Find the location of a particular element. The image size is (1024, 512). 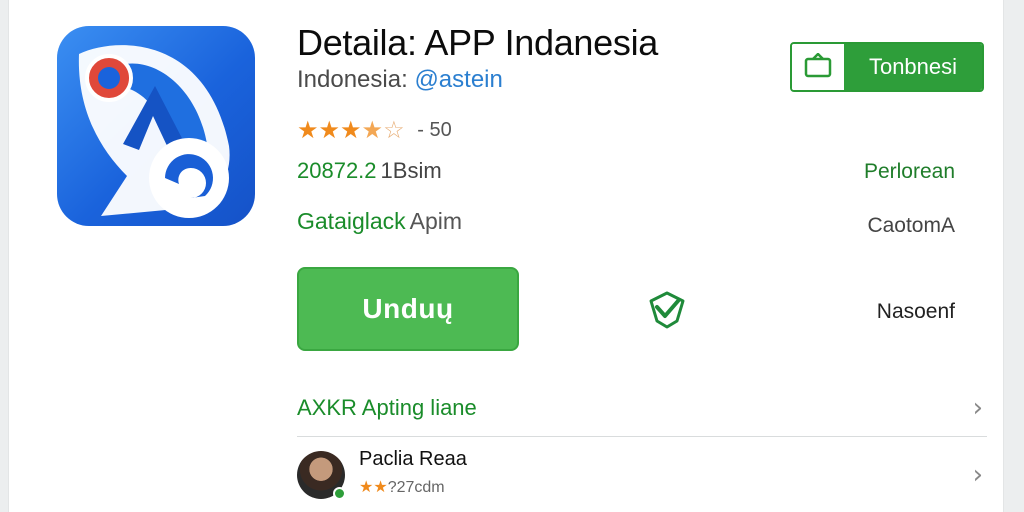

half-star-icon: ★ is located at coordinates (372, 130).